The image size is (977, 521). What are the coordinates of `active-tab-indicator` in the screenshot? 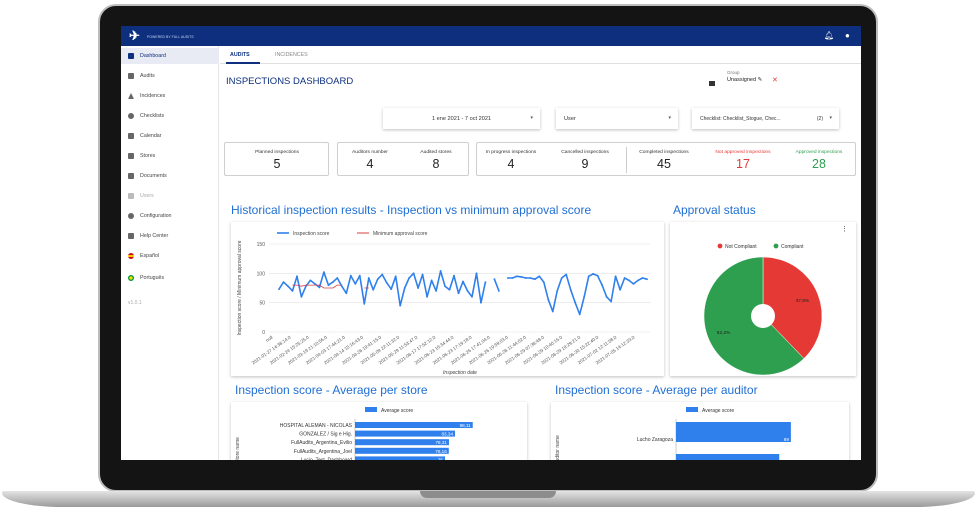 It's located at (243, 63).